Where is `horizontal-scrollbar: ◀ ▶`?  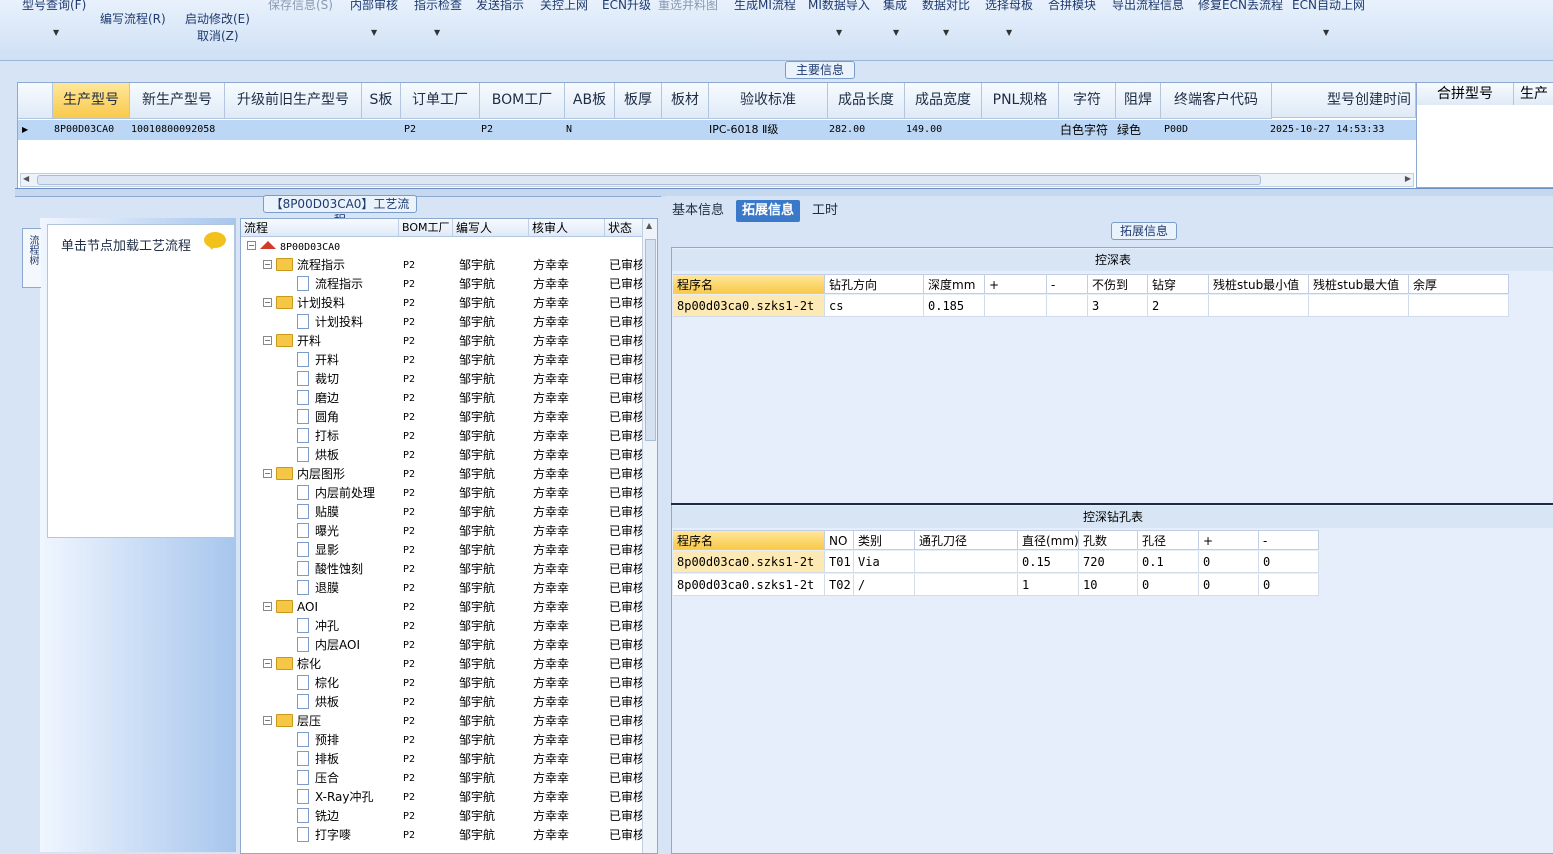
horizontal-scrollbar: ◀ ▶ is located at coordinates (717, 180).